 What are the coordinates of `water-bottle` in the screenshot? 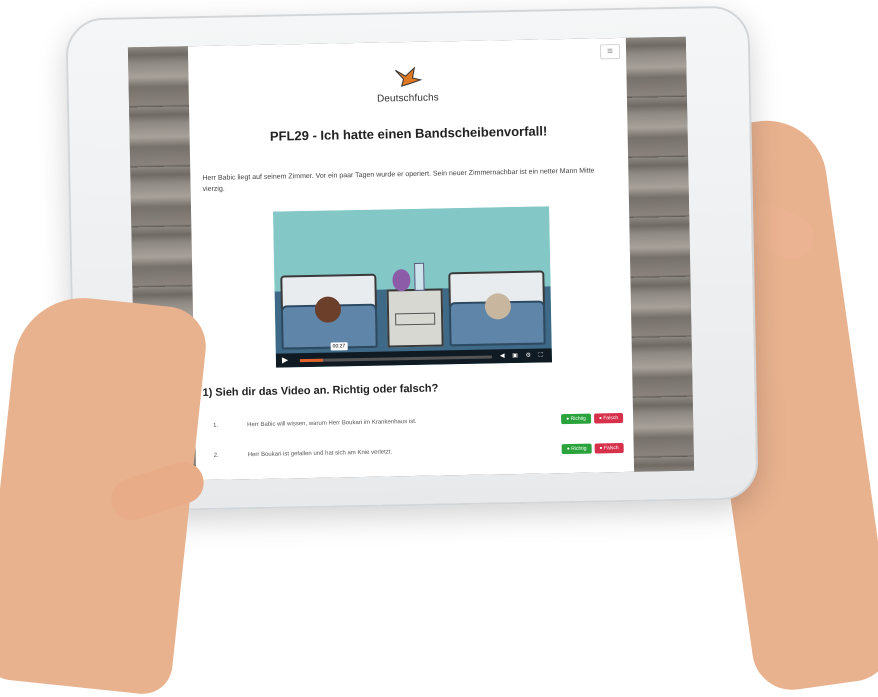 It's located at (419, 276).